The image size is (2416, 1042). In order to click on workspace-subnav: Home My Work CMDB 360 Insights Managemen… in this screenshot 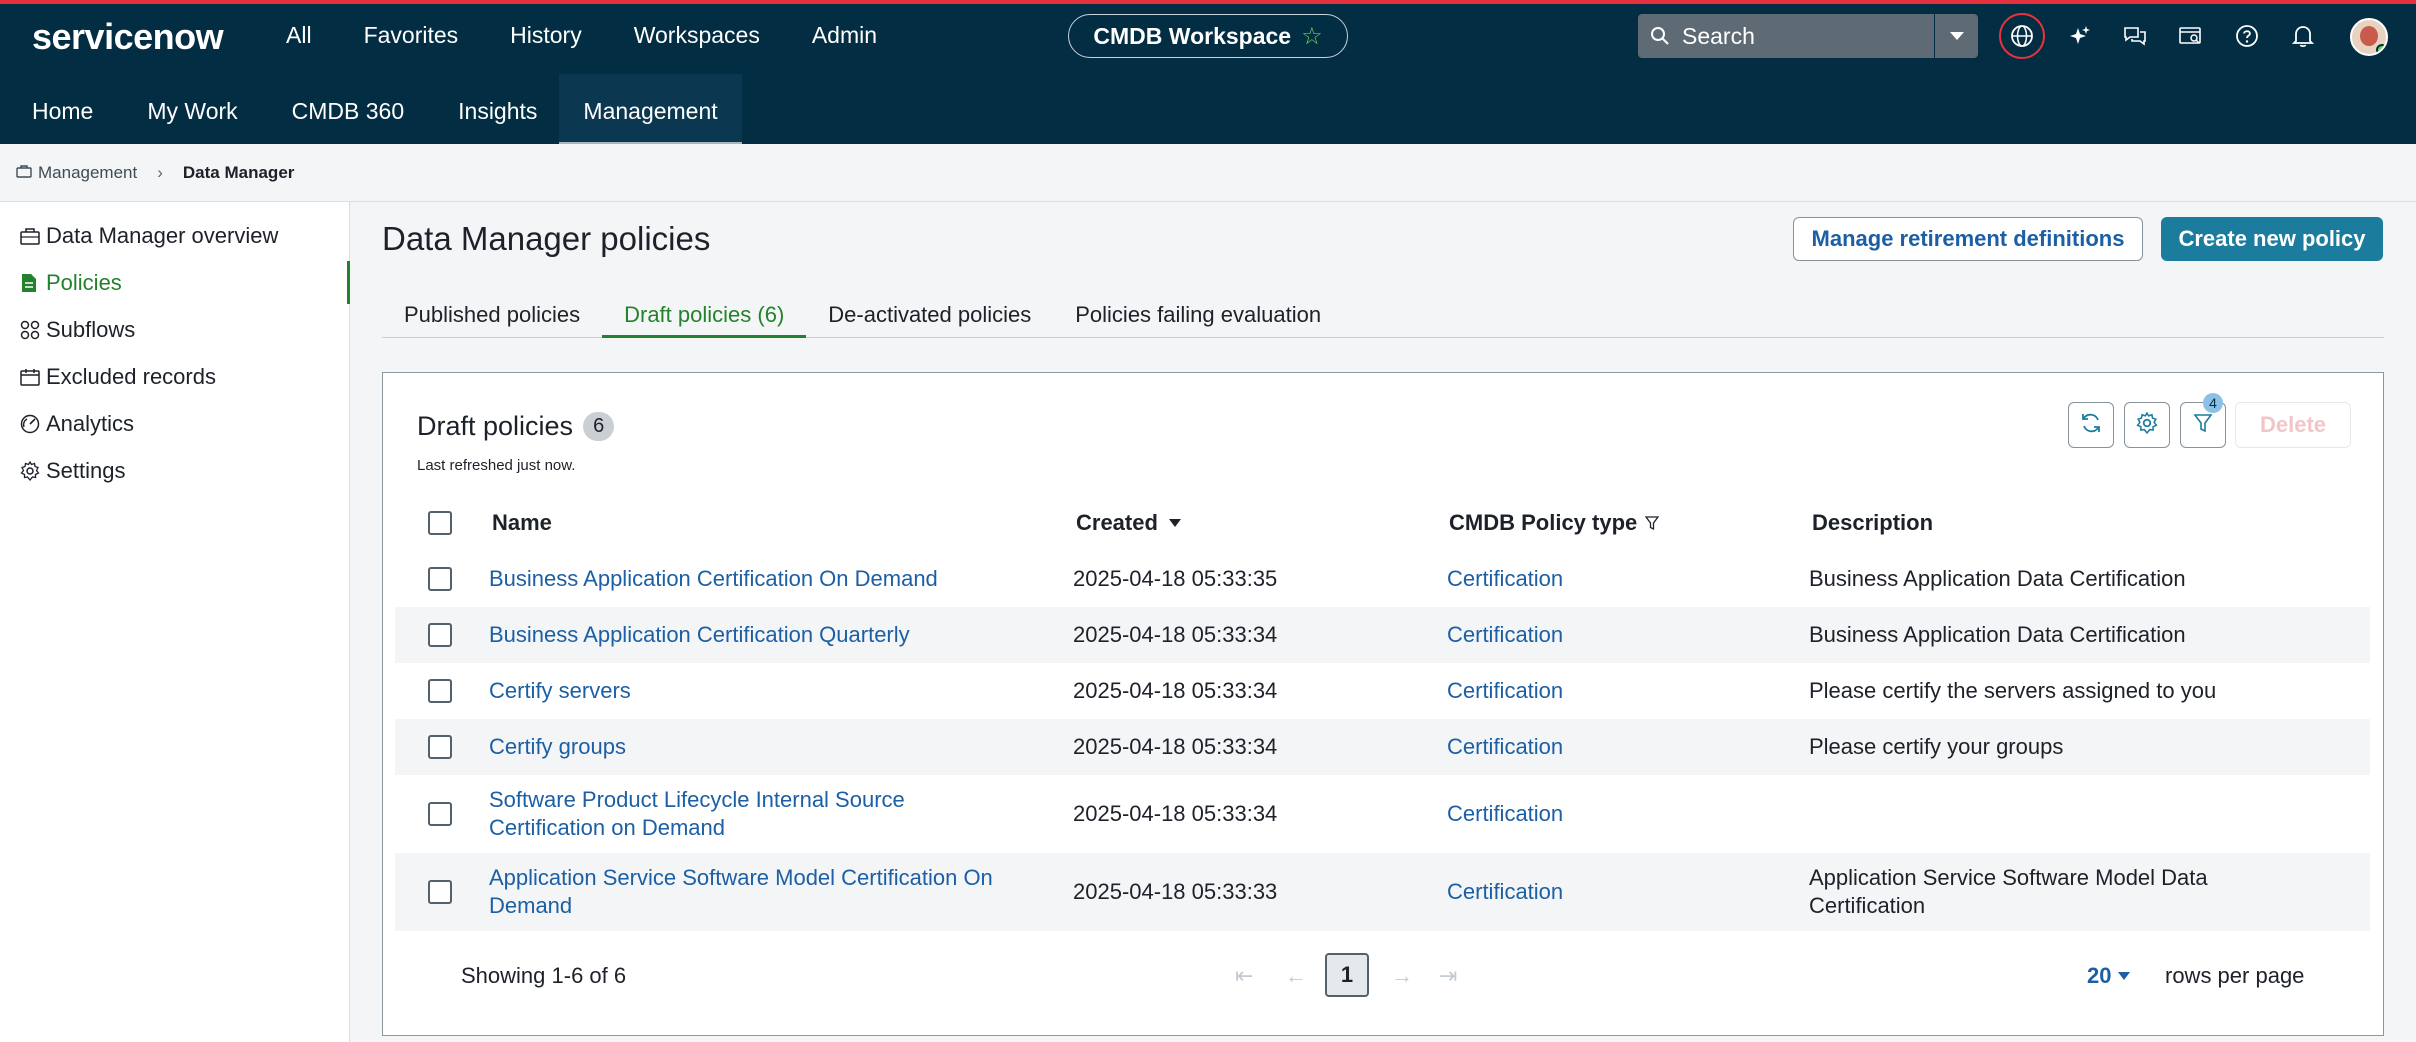, I will do `click(371, 111)`.